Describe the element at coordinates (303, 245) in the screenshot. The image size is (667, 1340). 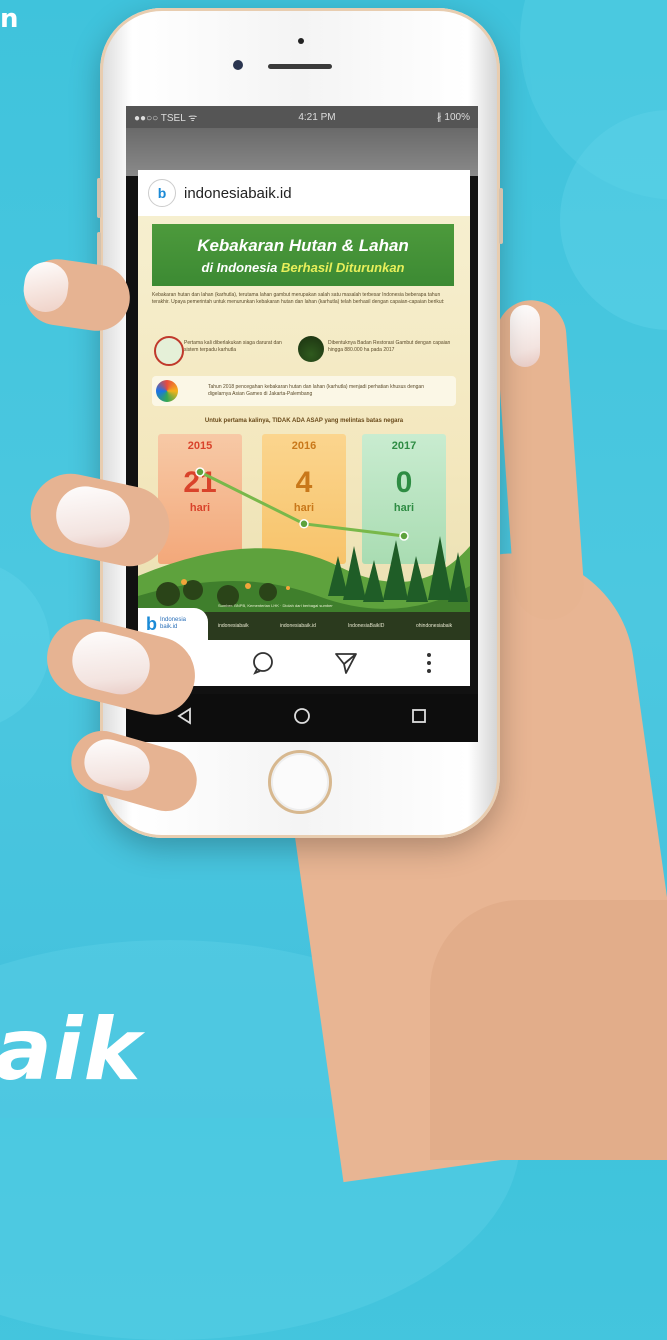
I see `infographic-title: Kebakaran Hutan & Lahan` at that location.